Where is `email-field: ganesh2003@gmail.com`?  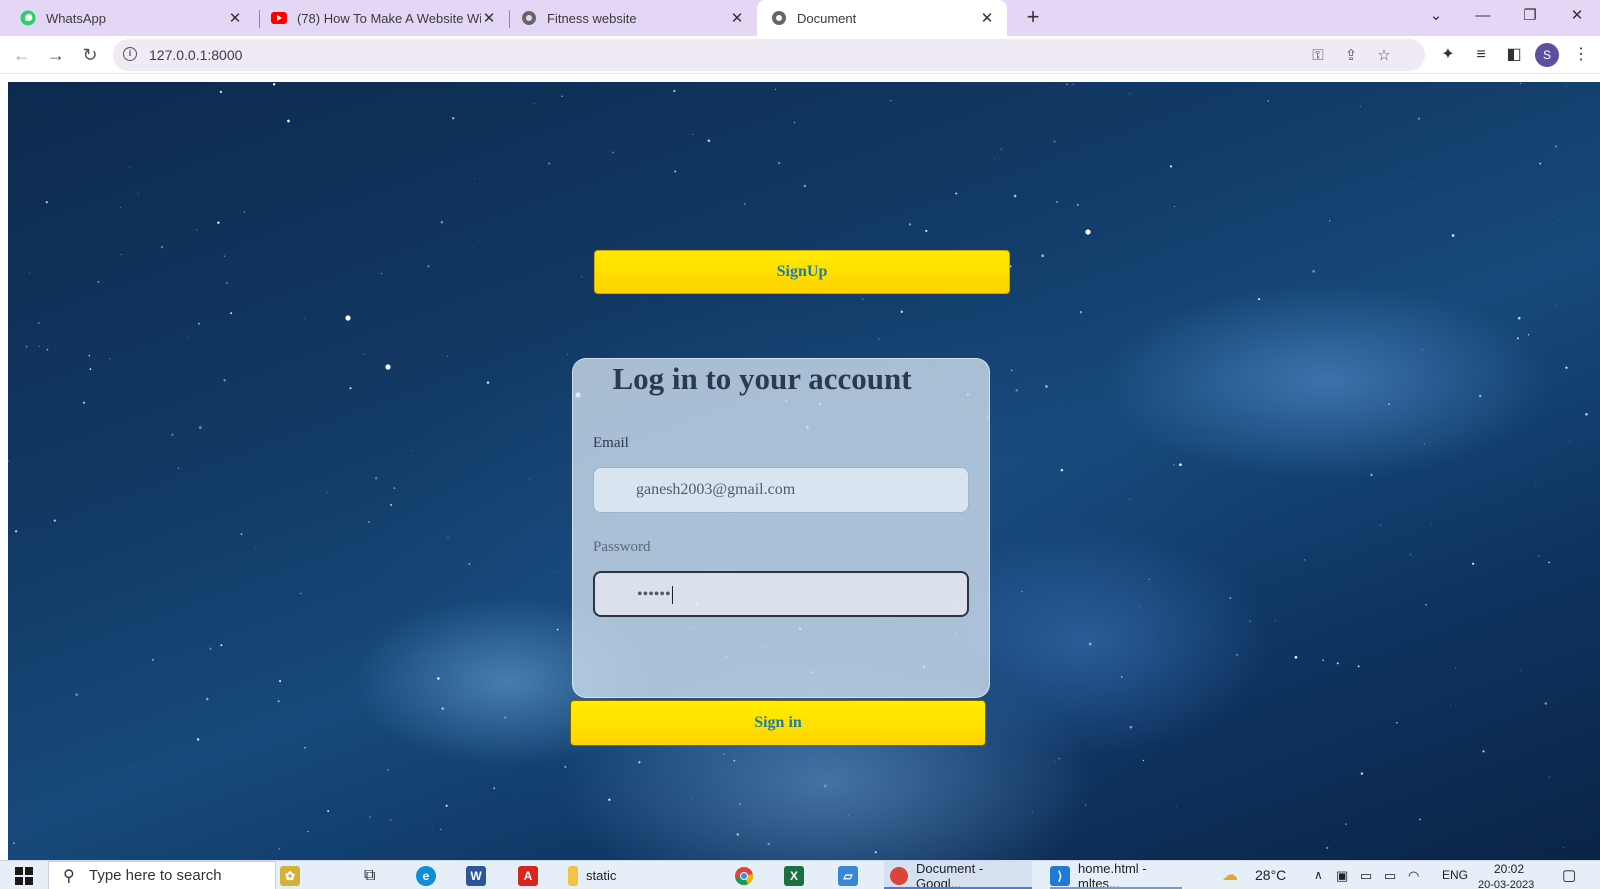 email-field: ganesh2003@gmail.com is located at coordinates (781, 490).